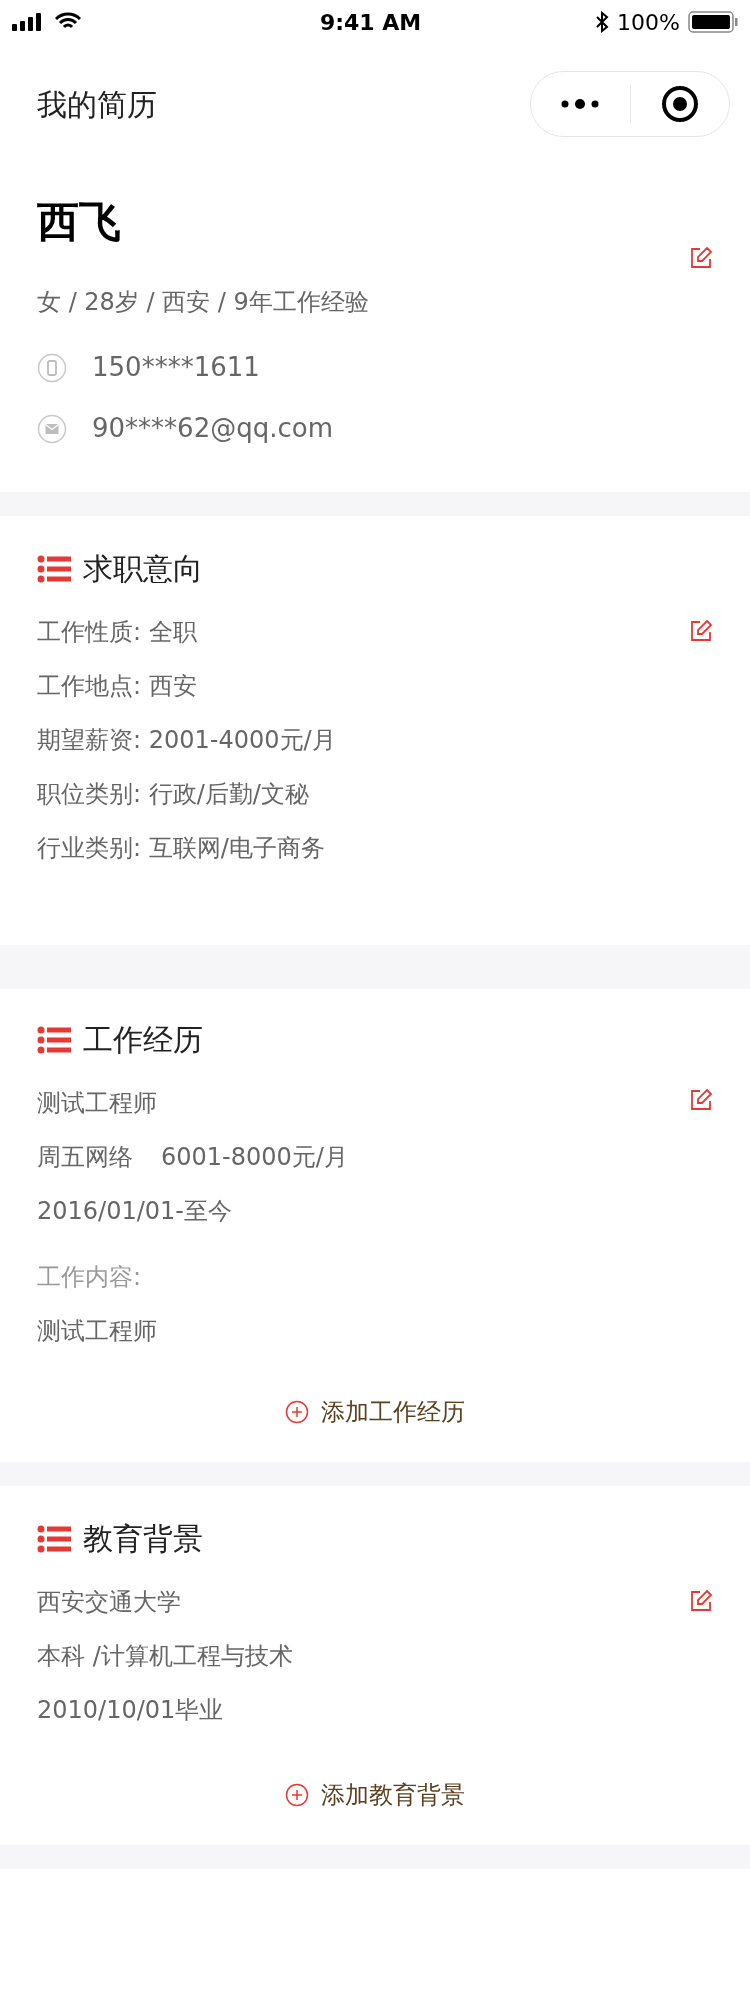 This screenshot has width=750, height=2000. What do you see at coordinates (52, 428) in the screenshot?
I see `mail-icon` at bounding box center [52, 428].